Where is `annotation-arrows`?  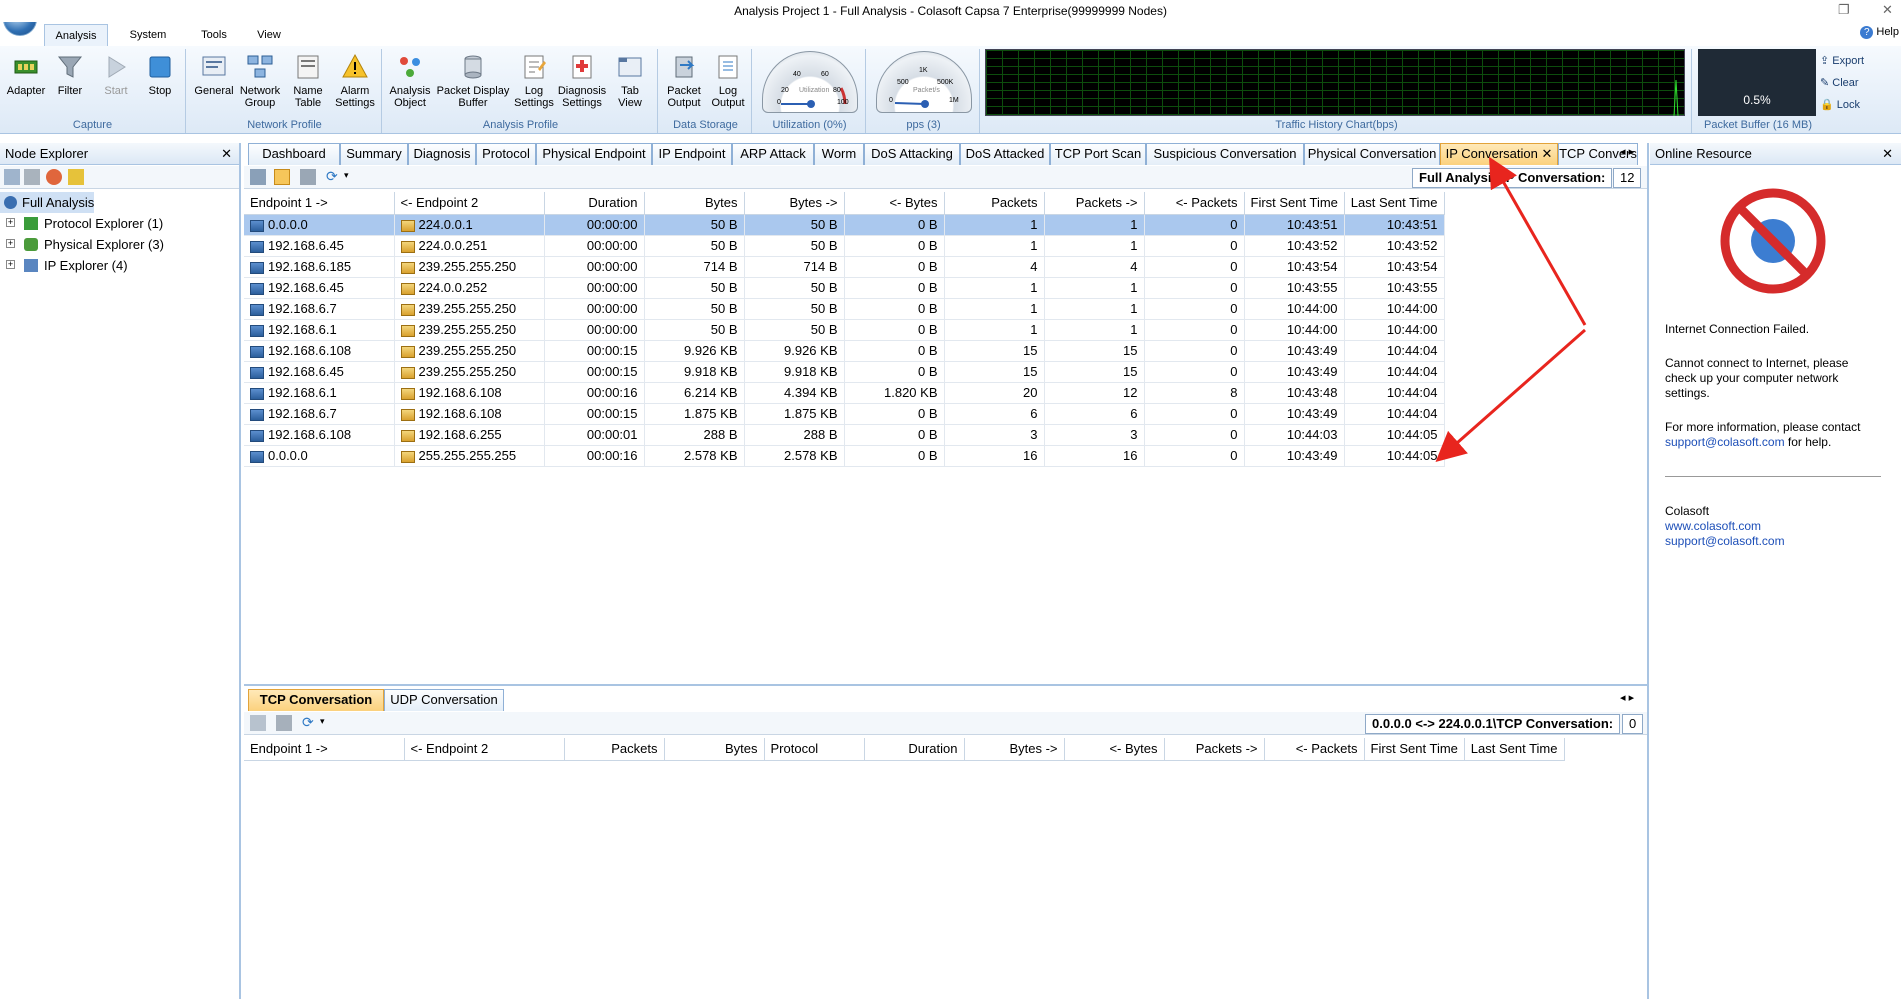
annotation-arrows is located at coordinates (1511, 309).